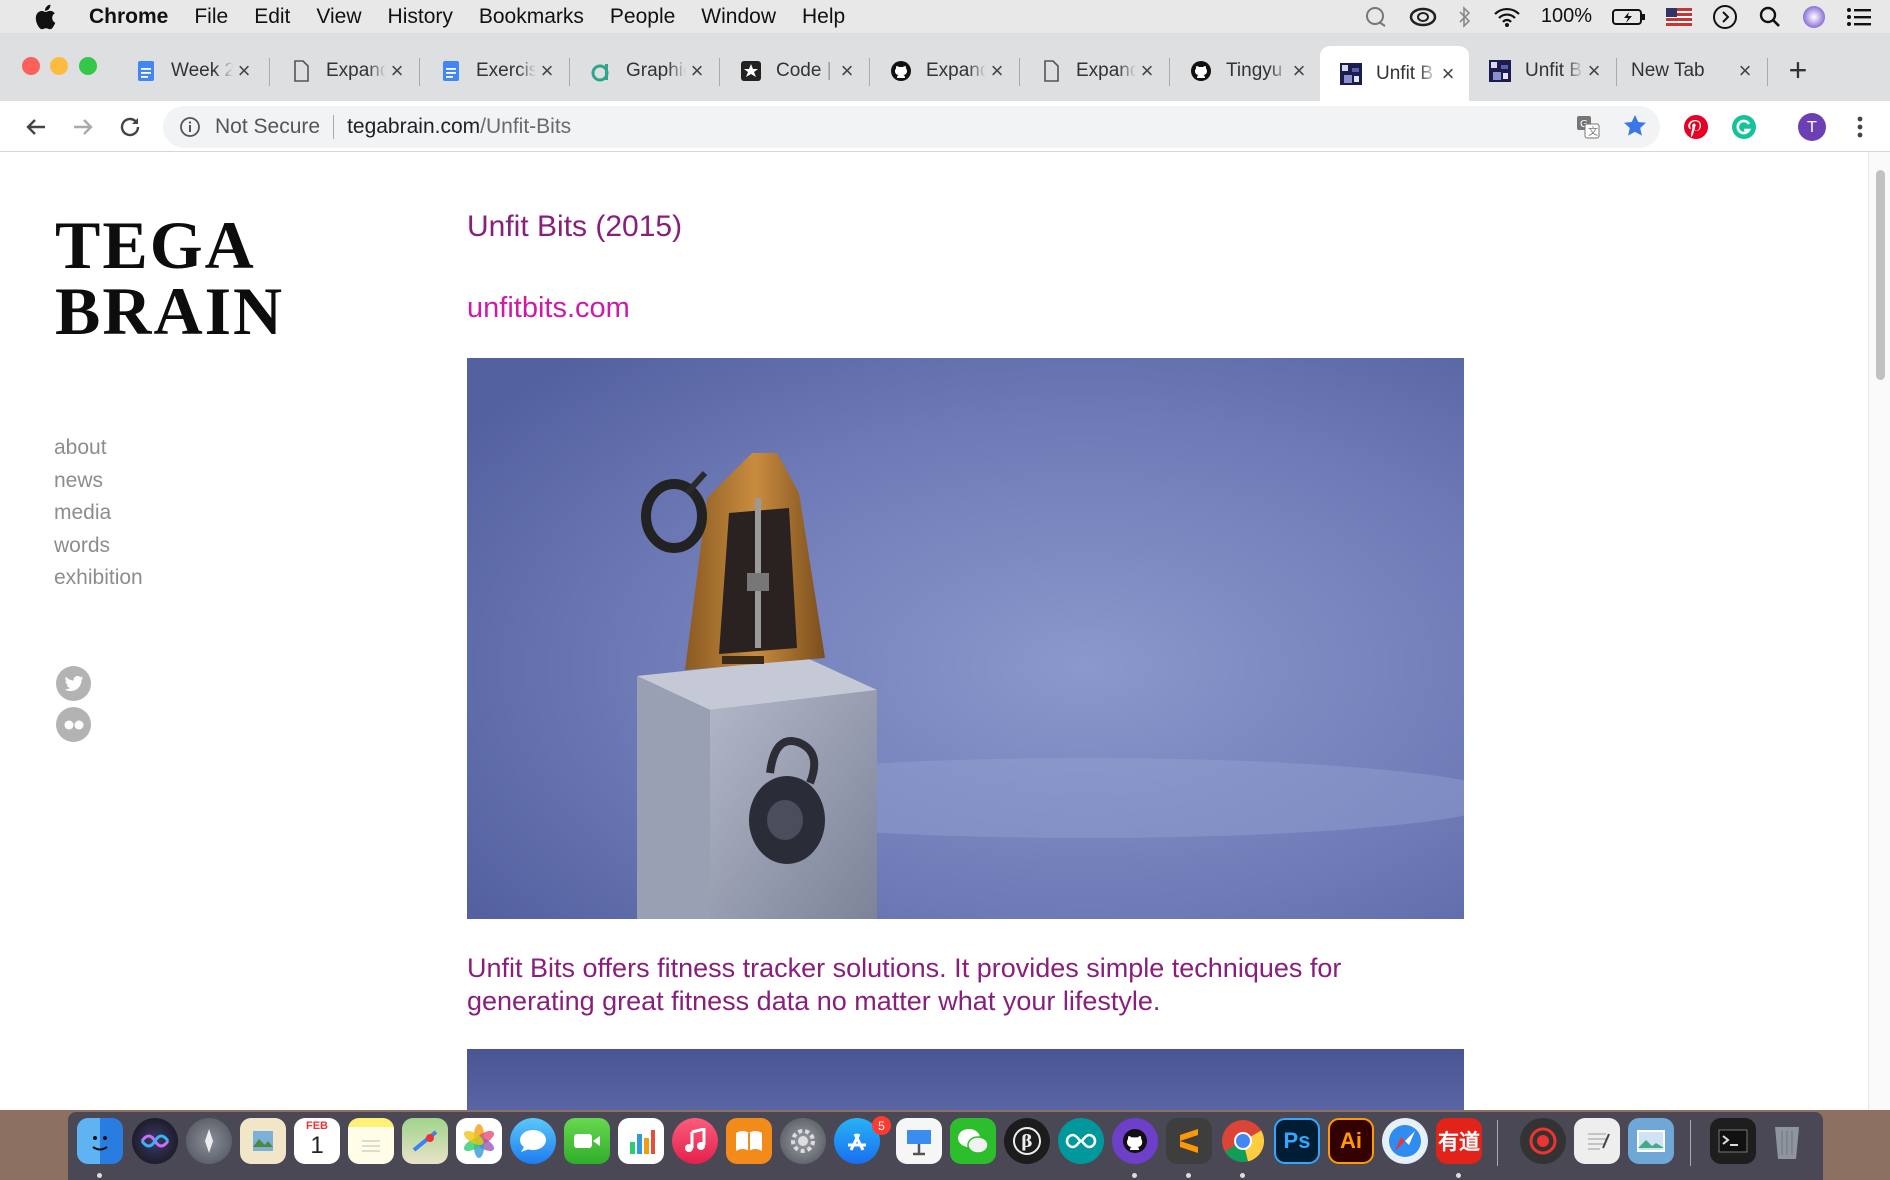 This screenshot has height=1180, width=1890. Describe the element at coordinates (548, 308) in the screenshot. I see `project-link: unfitbits.com` at that location.